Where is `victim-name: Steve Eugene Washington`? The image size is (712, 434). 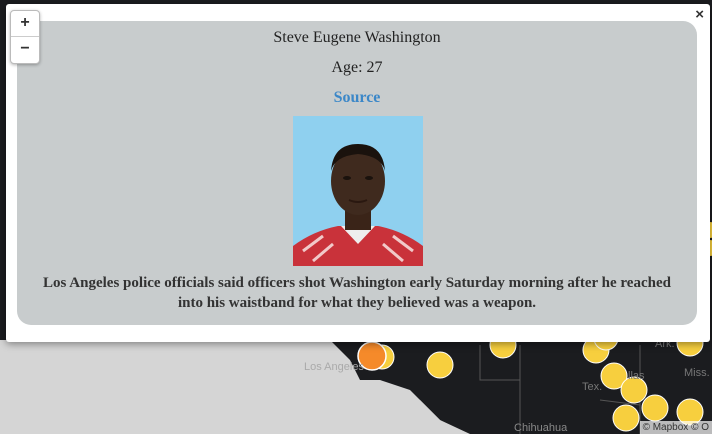 victim-name: Steve Eugene Washington is located at coordinates (357, 37).